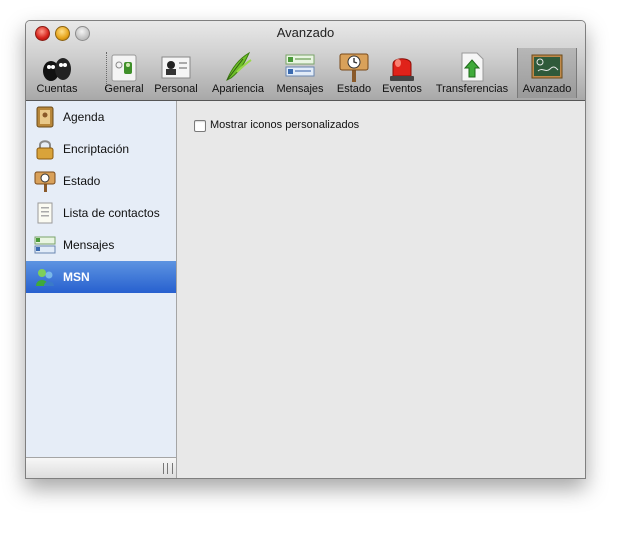  I want to click on sidebar-item-encriptacion: Encriptación, so click(101, 149).